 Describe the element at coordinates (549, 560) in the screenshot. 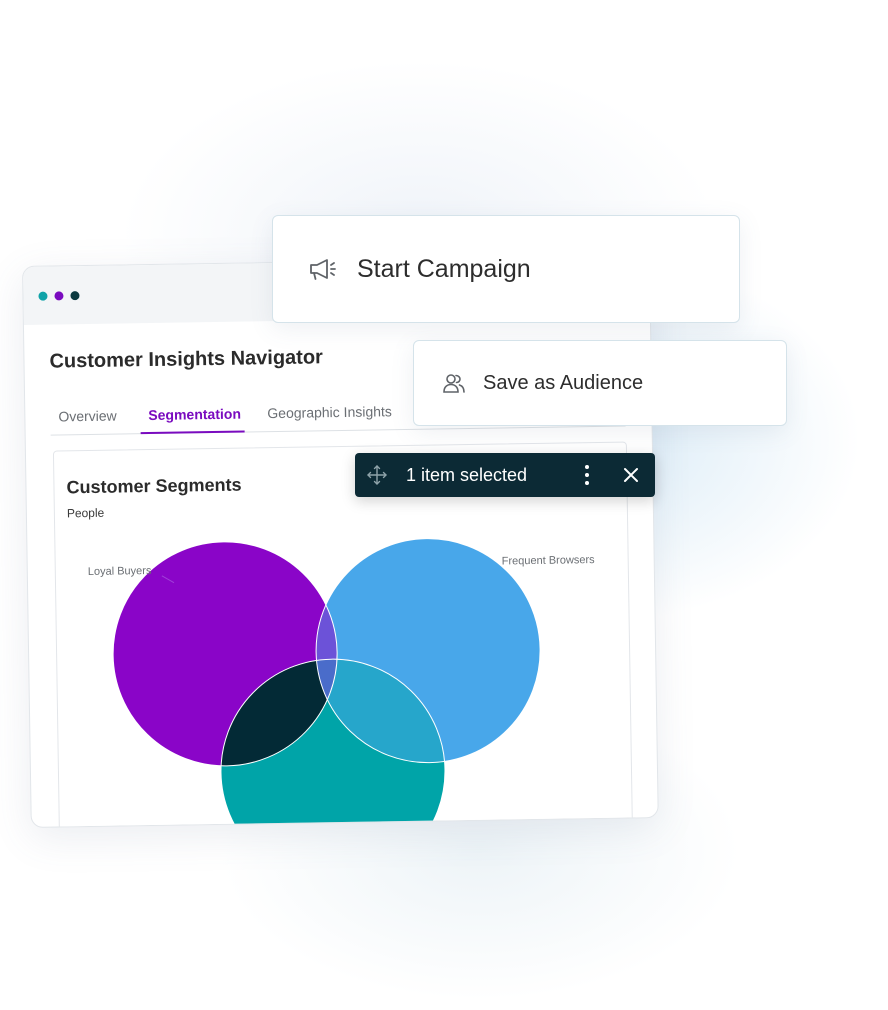

I see `label-frequent-browsers: Frequent Browsers` at that location.